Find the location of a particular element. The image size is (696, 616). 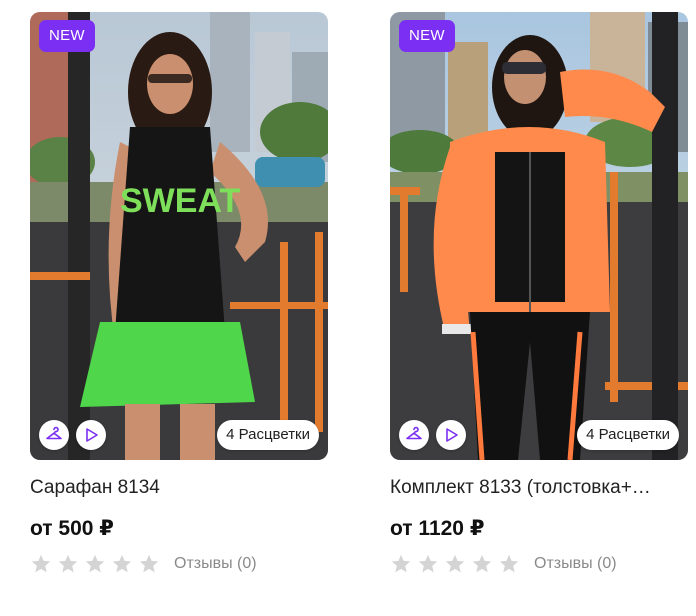

product-price: от 1120 ₽ is located at coordinates (437, 528).